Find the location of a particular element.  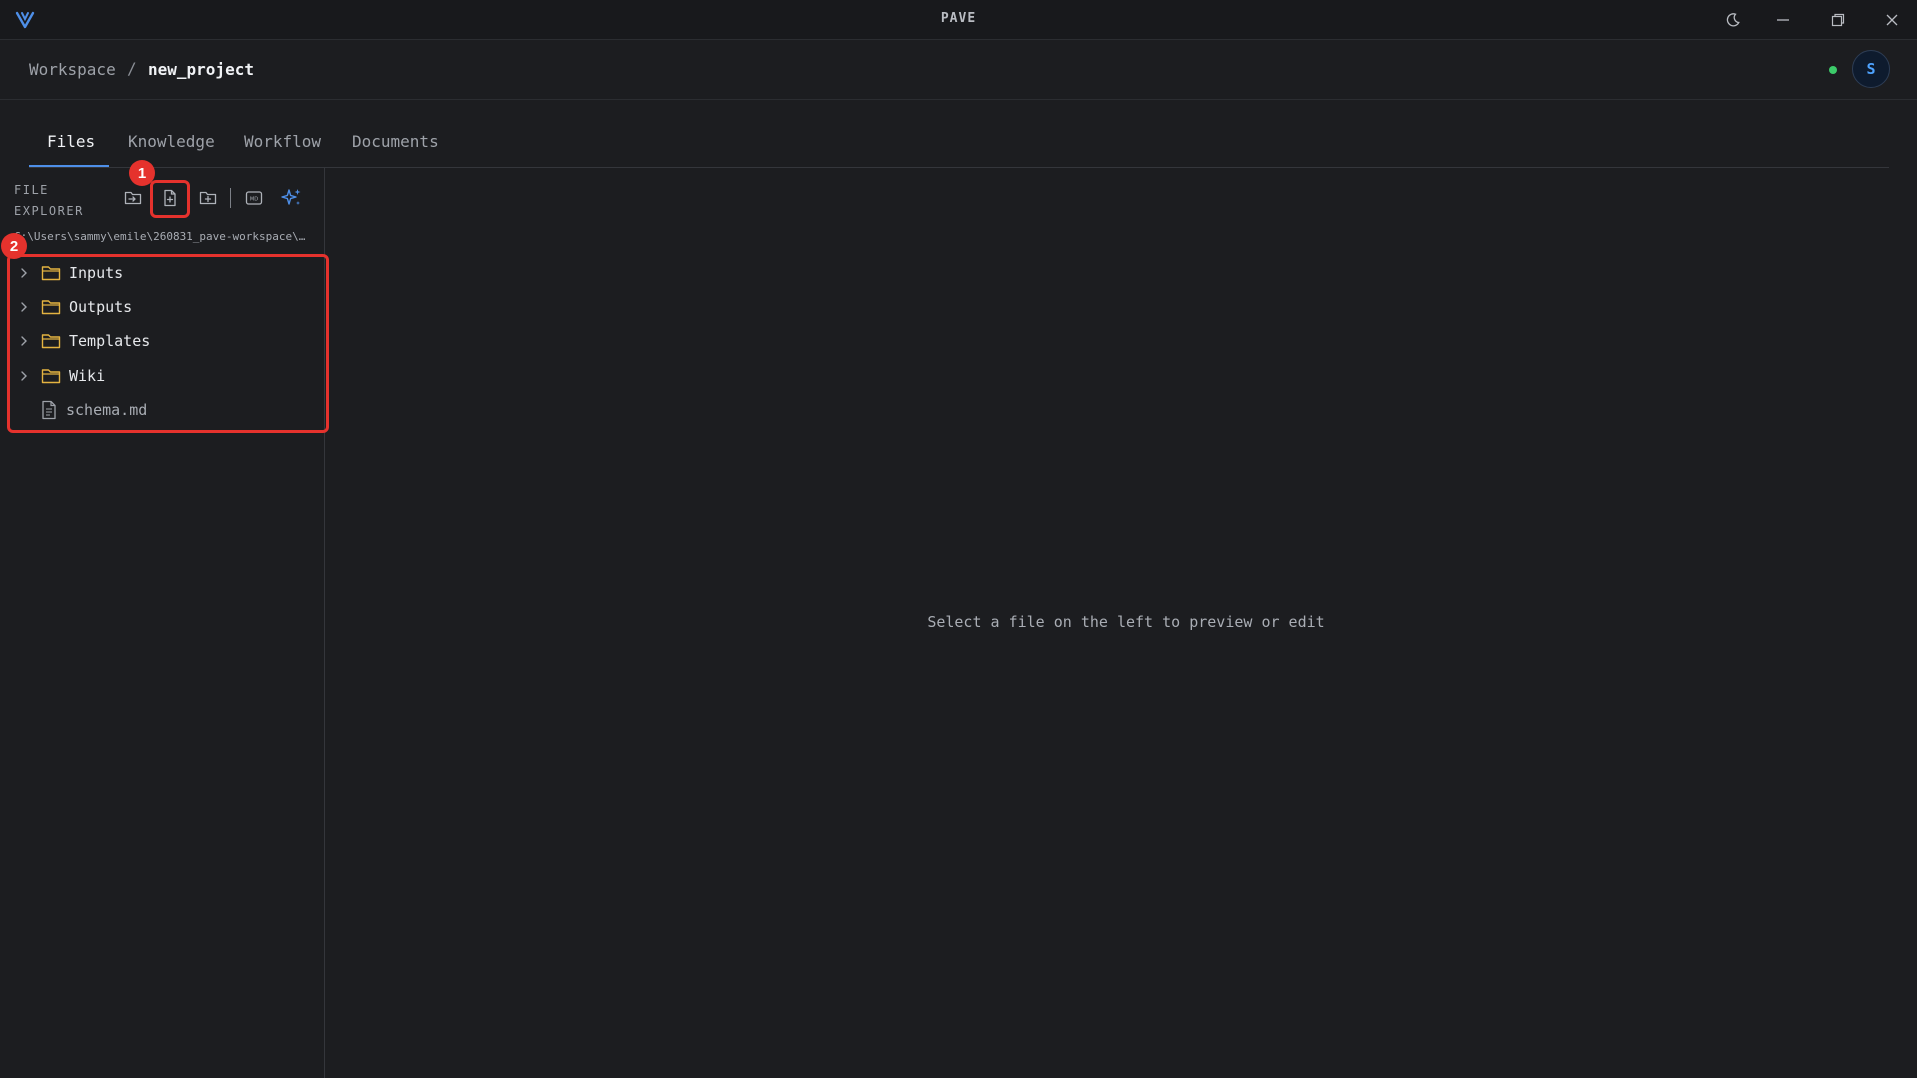

markdown-icon: MD is located at coordinates (254, 198).